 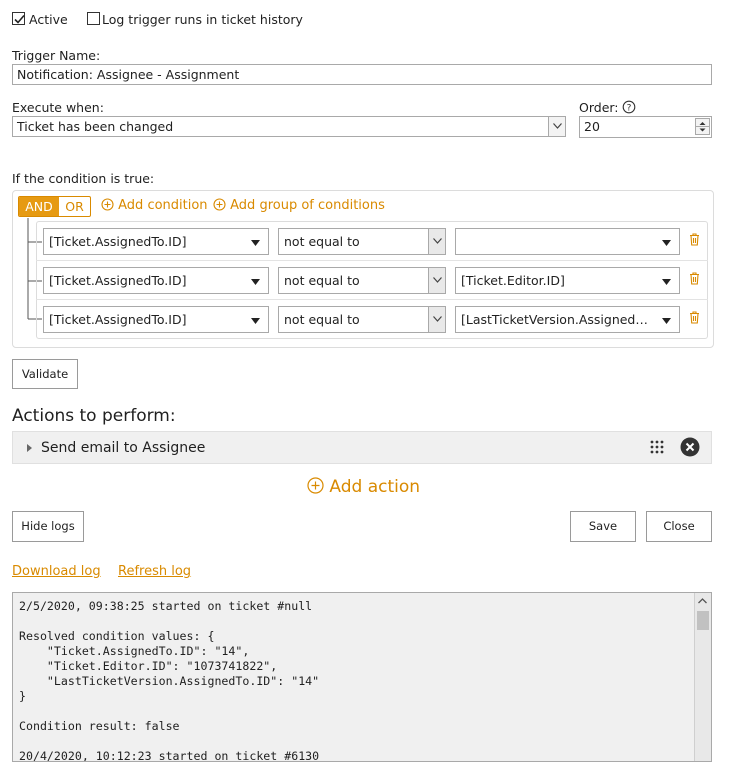 What do you see at coordinates (95, 126) in the screenshot?
I see `execute-when-value: Ticket has been changed` at bounding box center [95, 126].